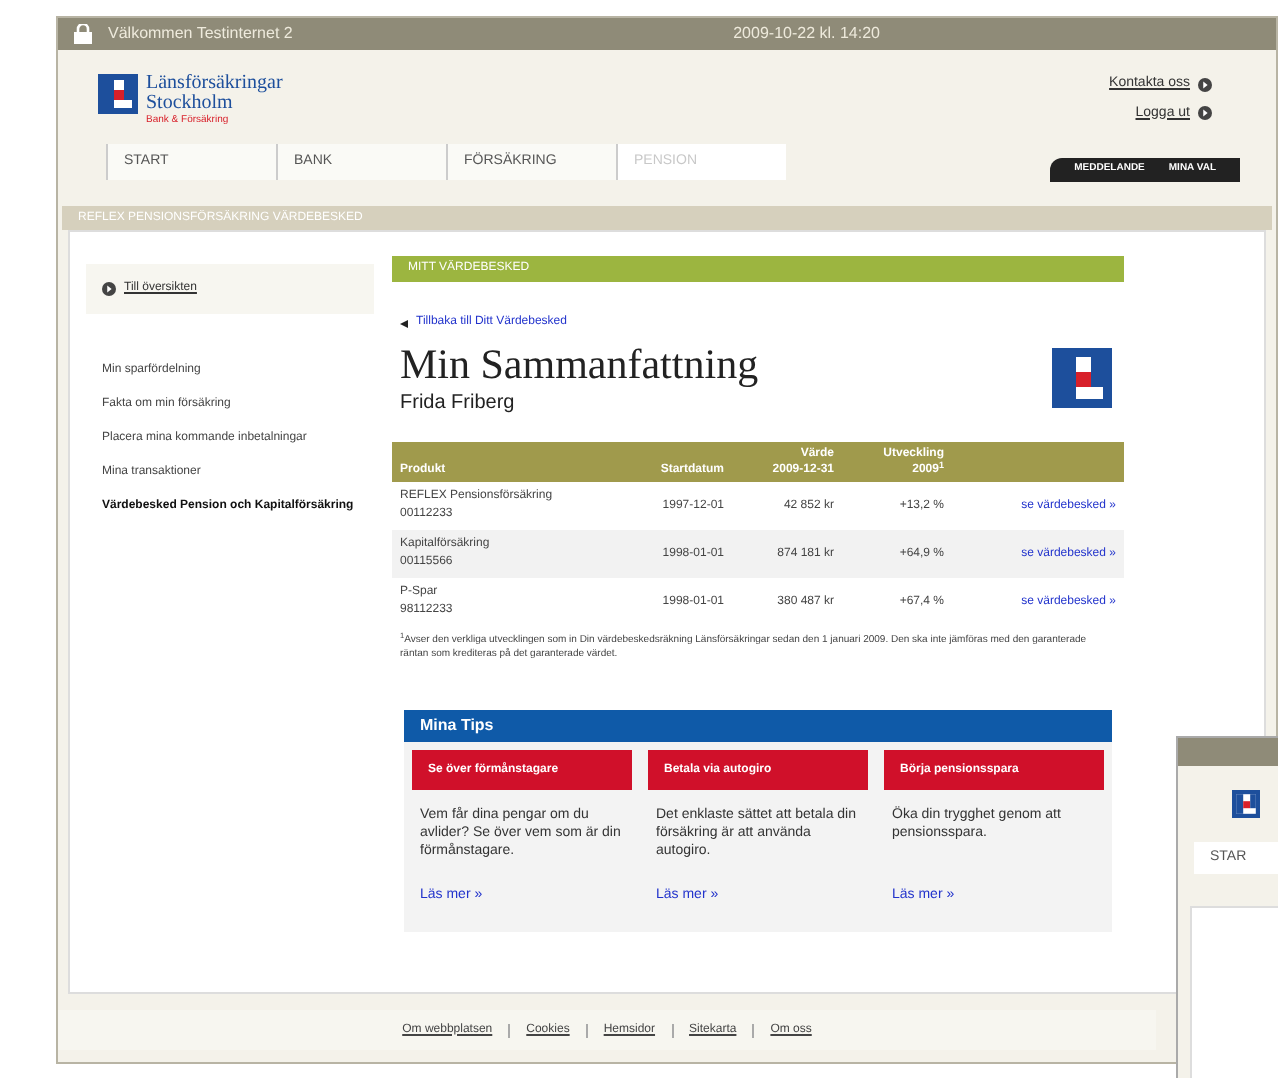  Describe the element at coordinates (200, 34) in the screenshot. I see `window-title: Välkommen Testinternet 2` at that location.